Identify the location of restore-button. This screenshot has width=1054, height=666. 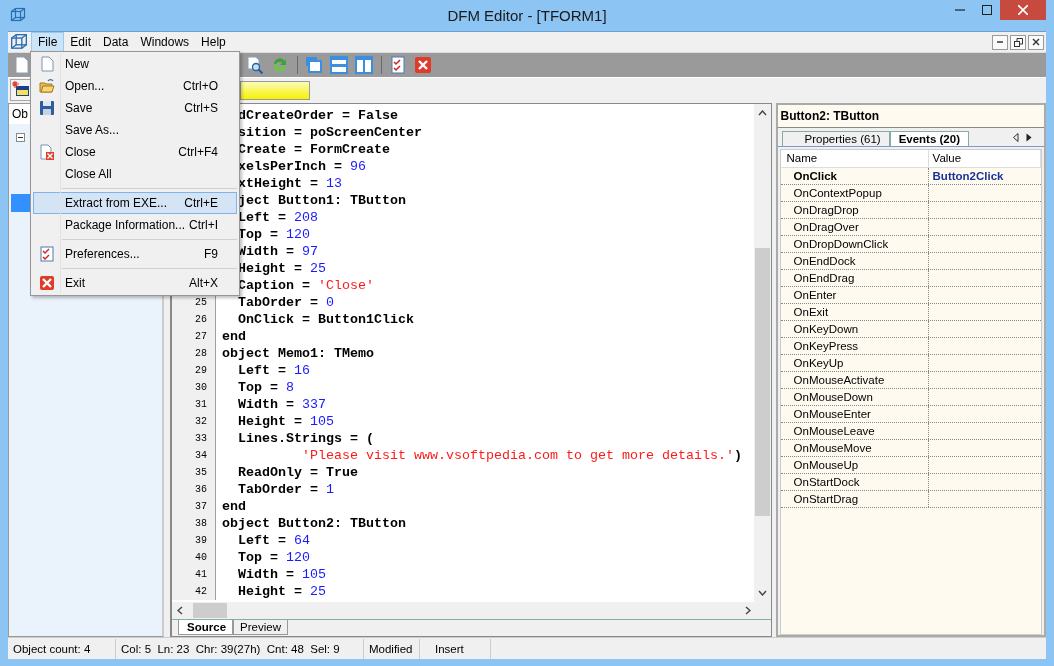
(1018, 42).